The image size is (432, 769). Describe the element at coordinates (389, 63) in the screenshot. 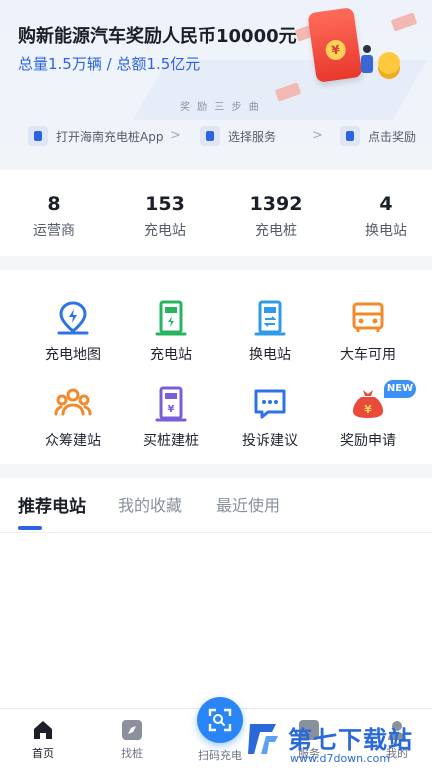

I see `coins-illustration` at that location.